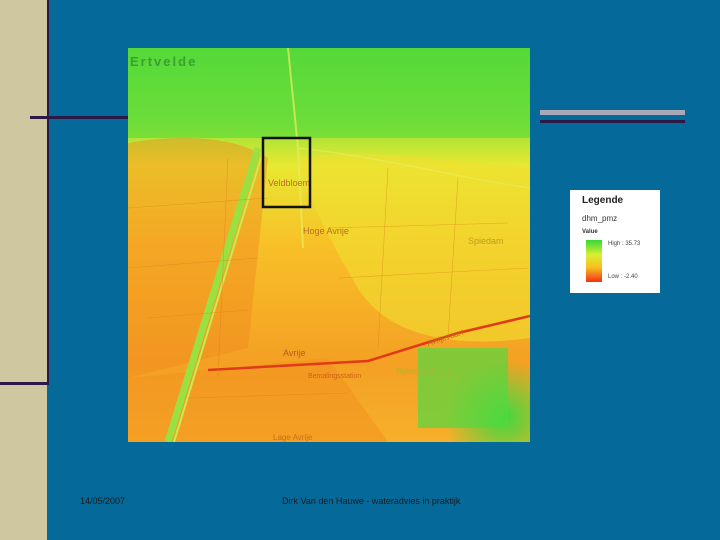 The width and height of the screenshot is (720, 540). I want to click on map-label-bombing-station: Bemalingsstation, so click(334, 376).